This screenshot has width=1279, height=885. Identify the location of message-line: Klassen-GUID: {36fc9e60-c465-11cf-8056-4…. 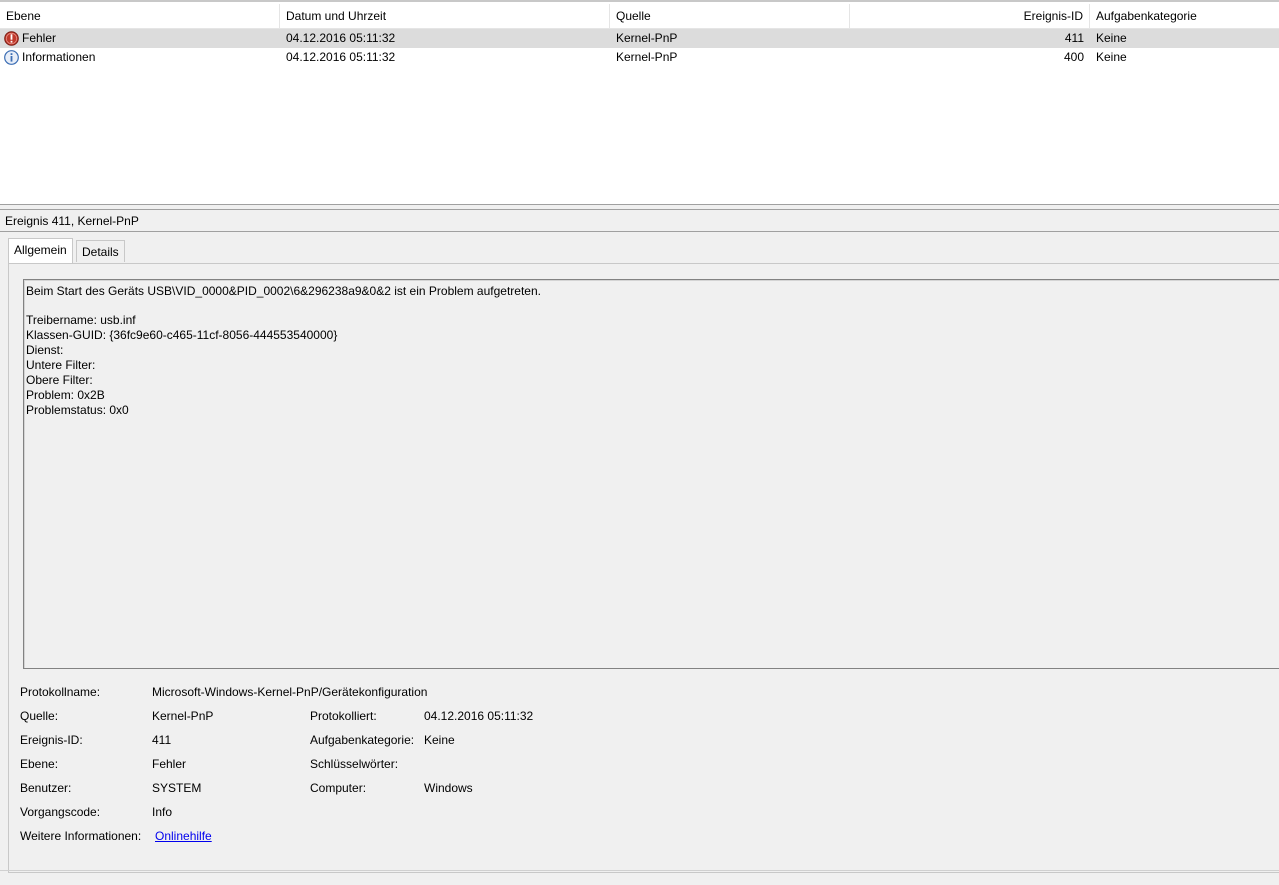
(182, 335).